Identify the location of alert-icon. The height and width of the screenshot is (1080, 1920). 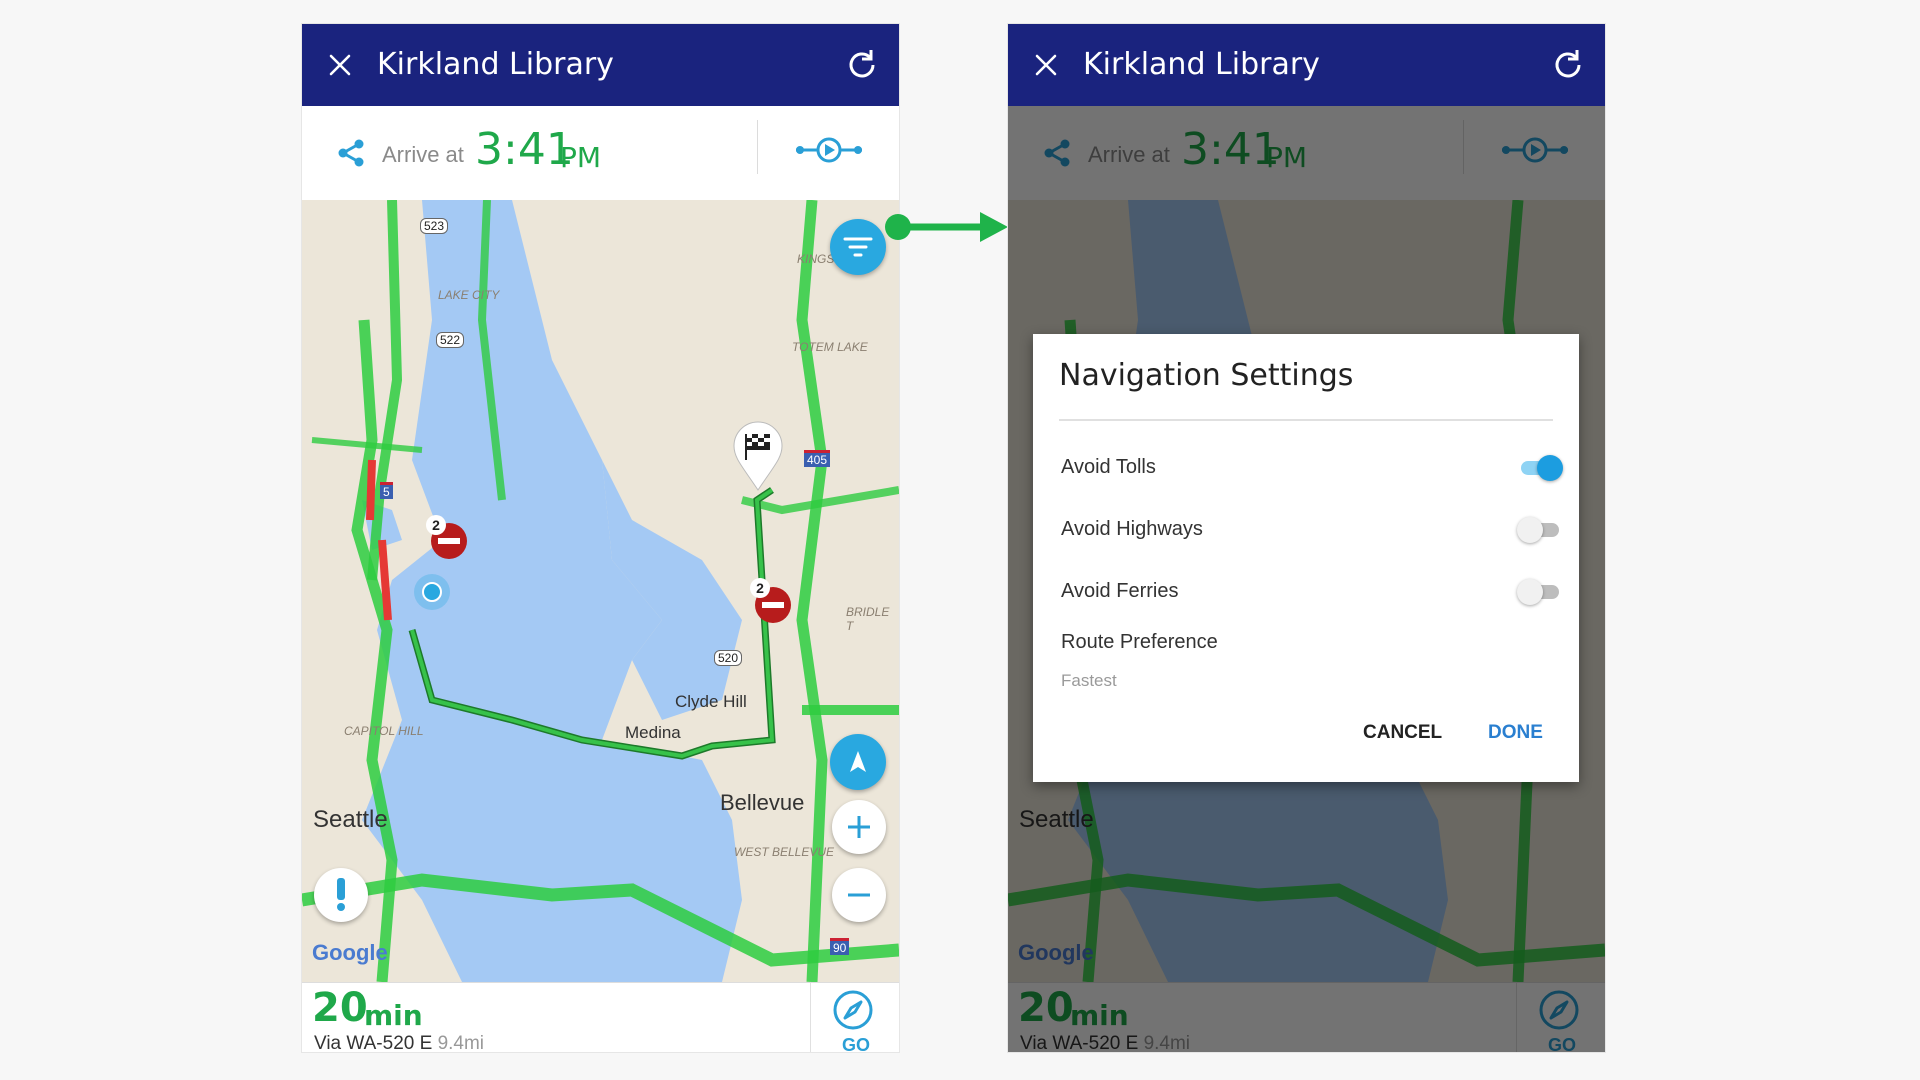
(341, 894).